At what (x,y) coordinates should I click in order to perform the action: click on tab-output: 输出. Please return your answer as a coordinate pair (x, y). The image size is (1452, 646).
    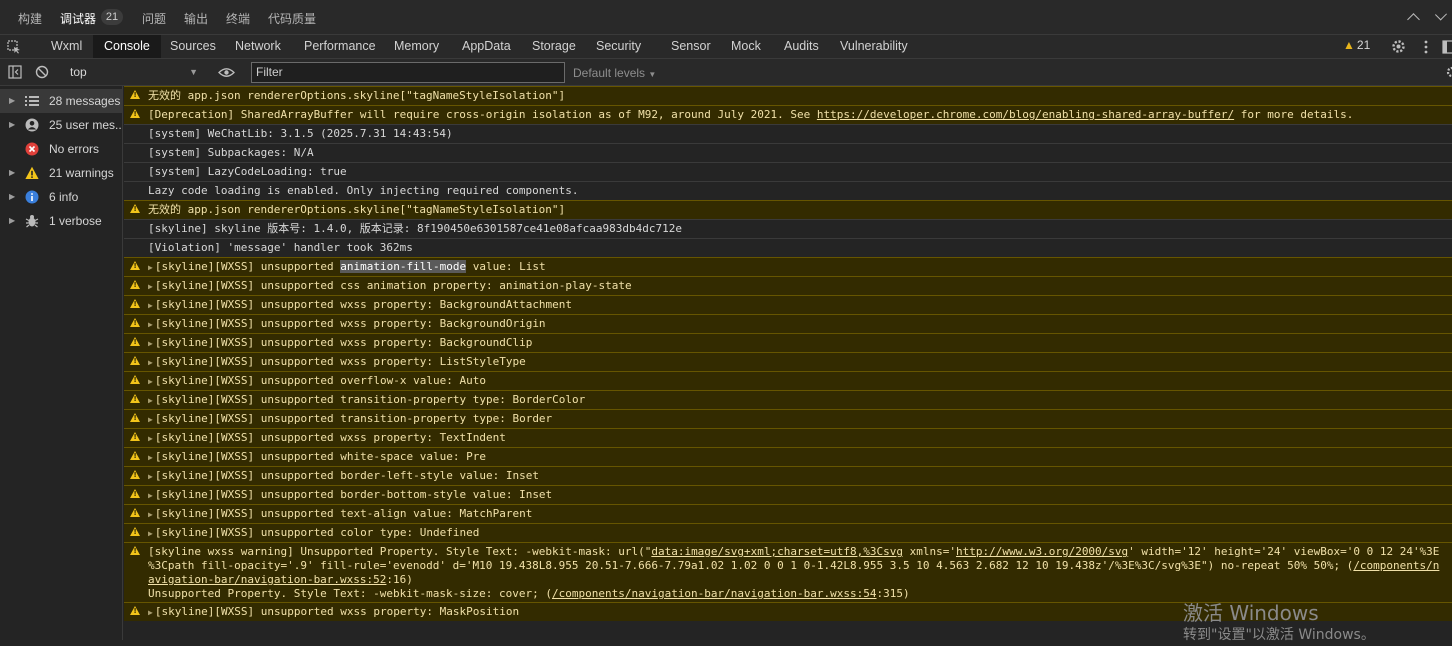
    Looking at the image, I should click on (196, 18).